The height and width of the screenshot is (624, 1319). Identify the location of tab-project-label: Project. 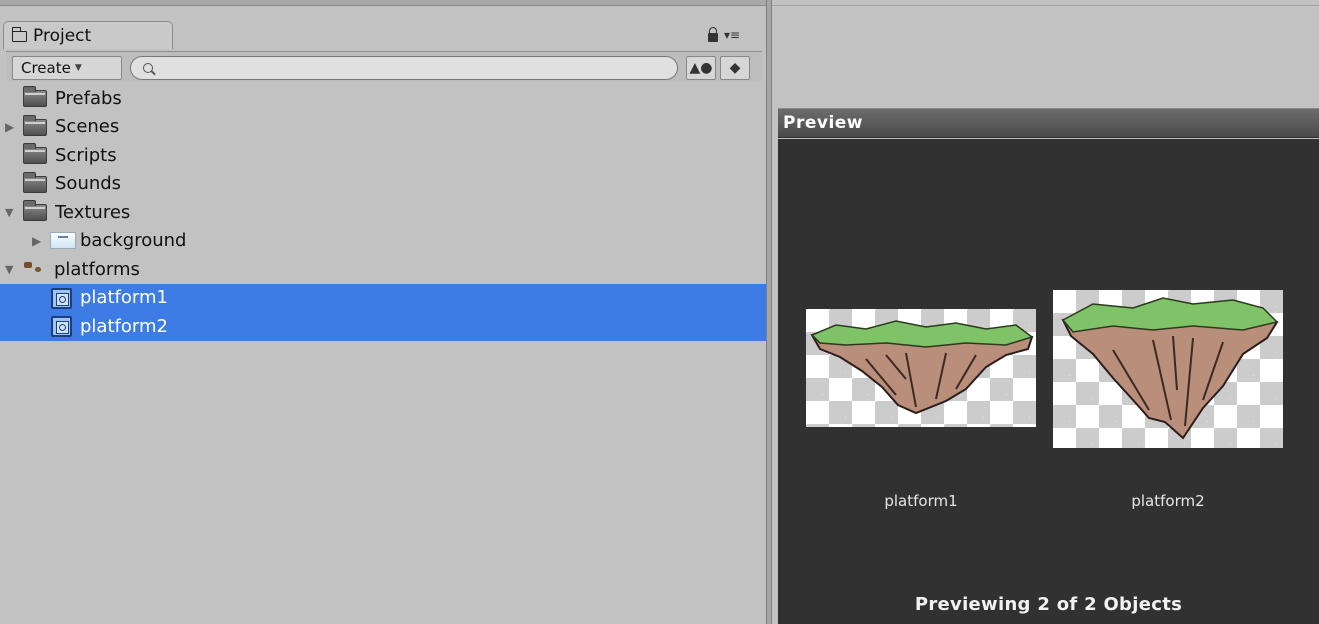
(62, 35).